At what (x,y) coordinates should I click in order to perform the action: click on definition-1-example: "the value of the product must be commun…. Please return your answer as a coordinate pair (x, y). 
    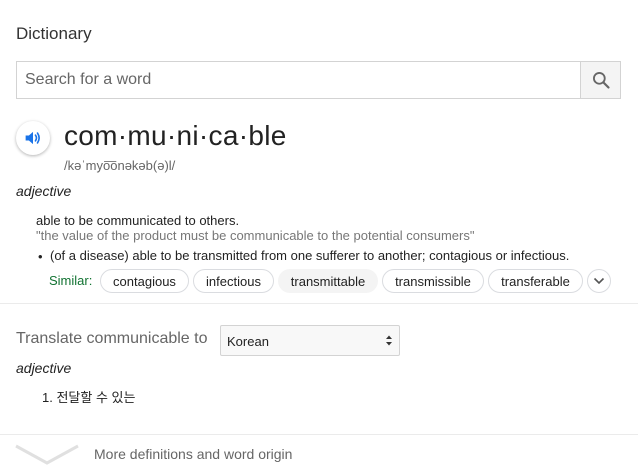
    Looking at the image, I should click on (255, 235).